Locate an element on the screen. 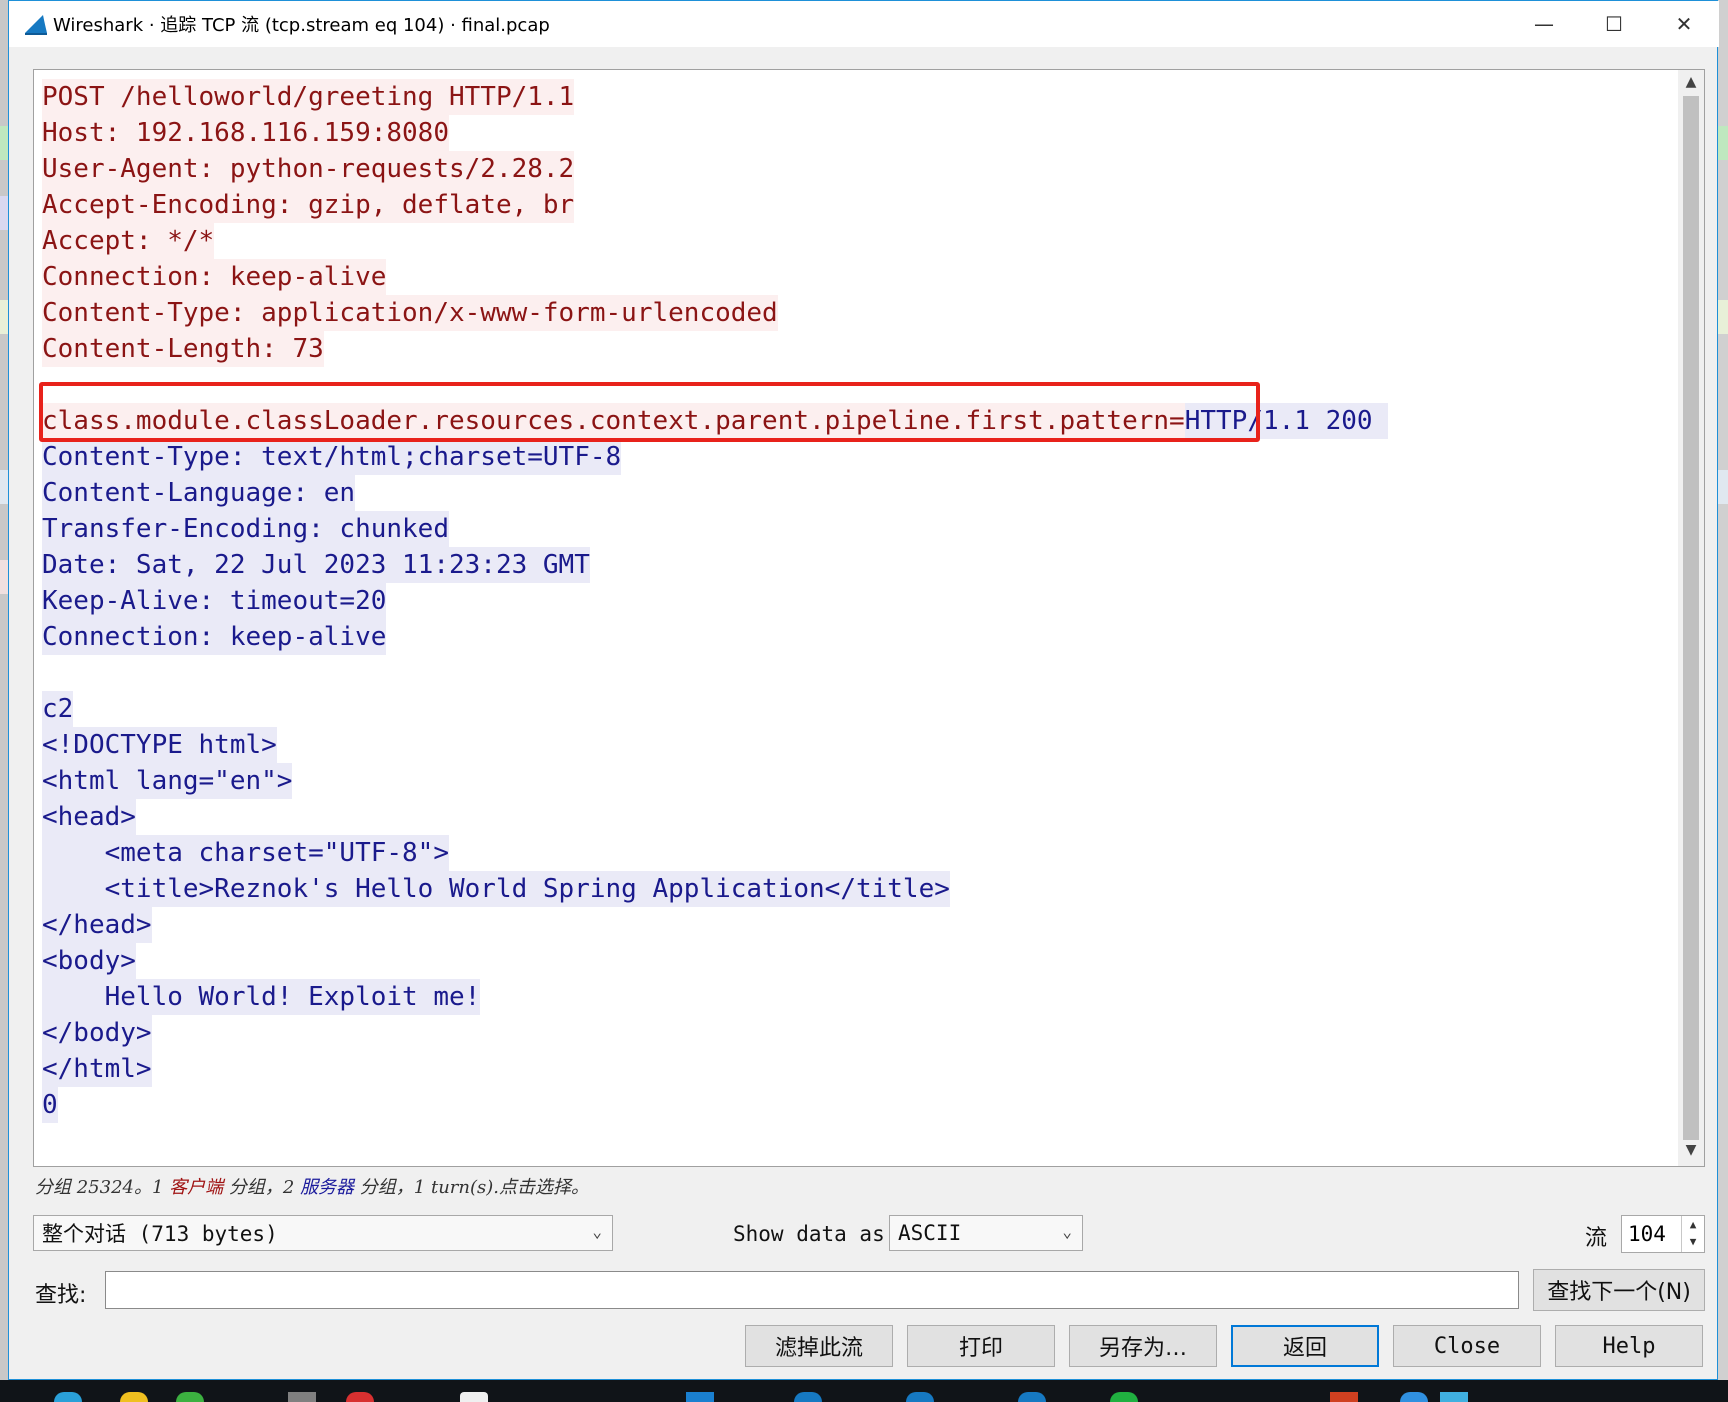  close-window-button: ✕ is located at coordinates (1684, 24).